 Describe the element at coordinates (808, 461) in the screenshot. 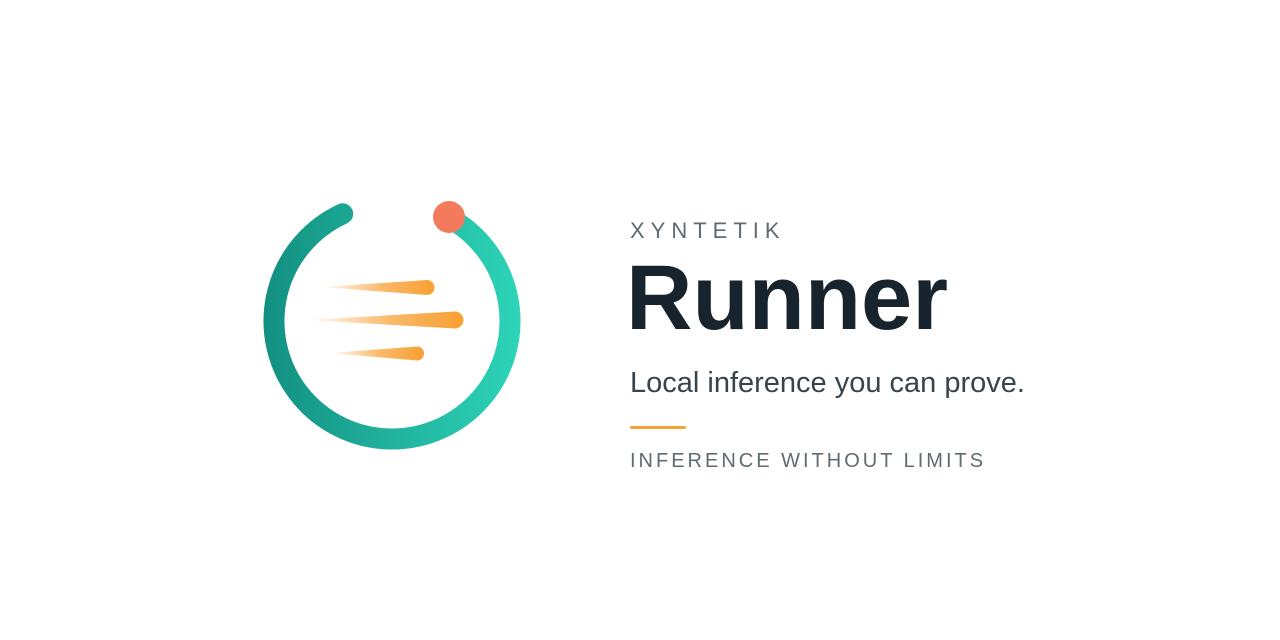

I see `slogan: INFERENCE WITHOUT LIMITS` at that location.